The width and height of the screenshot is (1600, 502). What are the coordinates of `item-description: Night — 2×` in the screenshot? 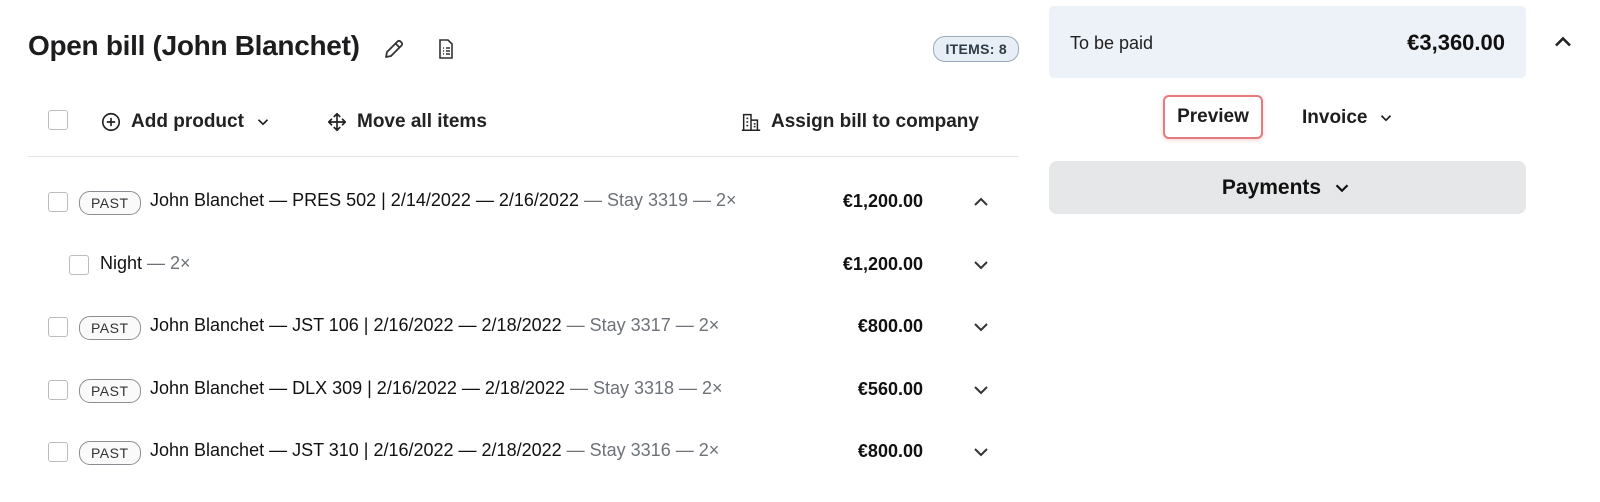 It's located at (145, 263).